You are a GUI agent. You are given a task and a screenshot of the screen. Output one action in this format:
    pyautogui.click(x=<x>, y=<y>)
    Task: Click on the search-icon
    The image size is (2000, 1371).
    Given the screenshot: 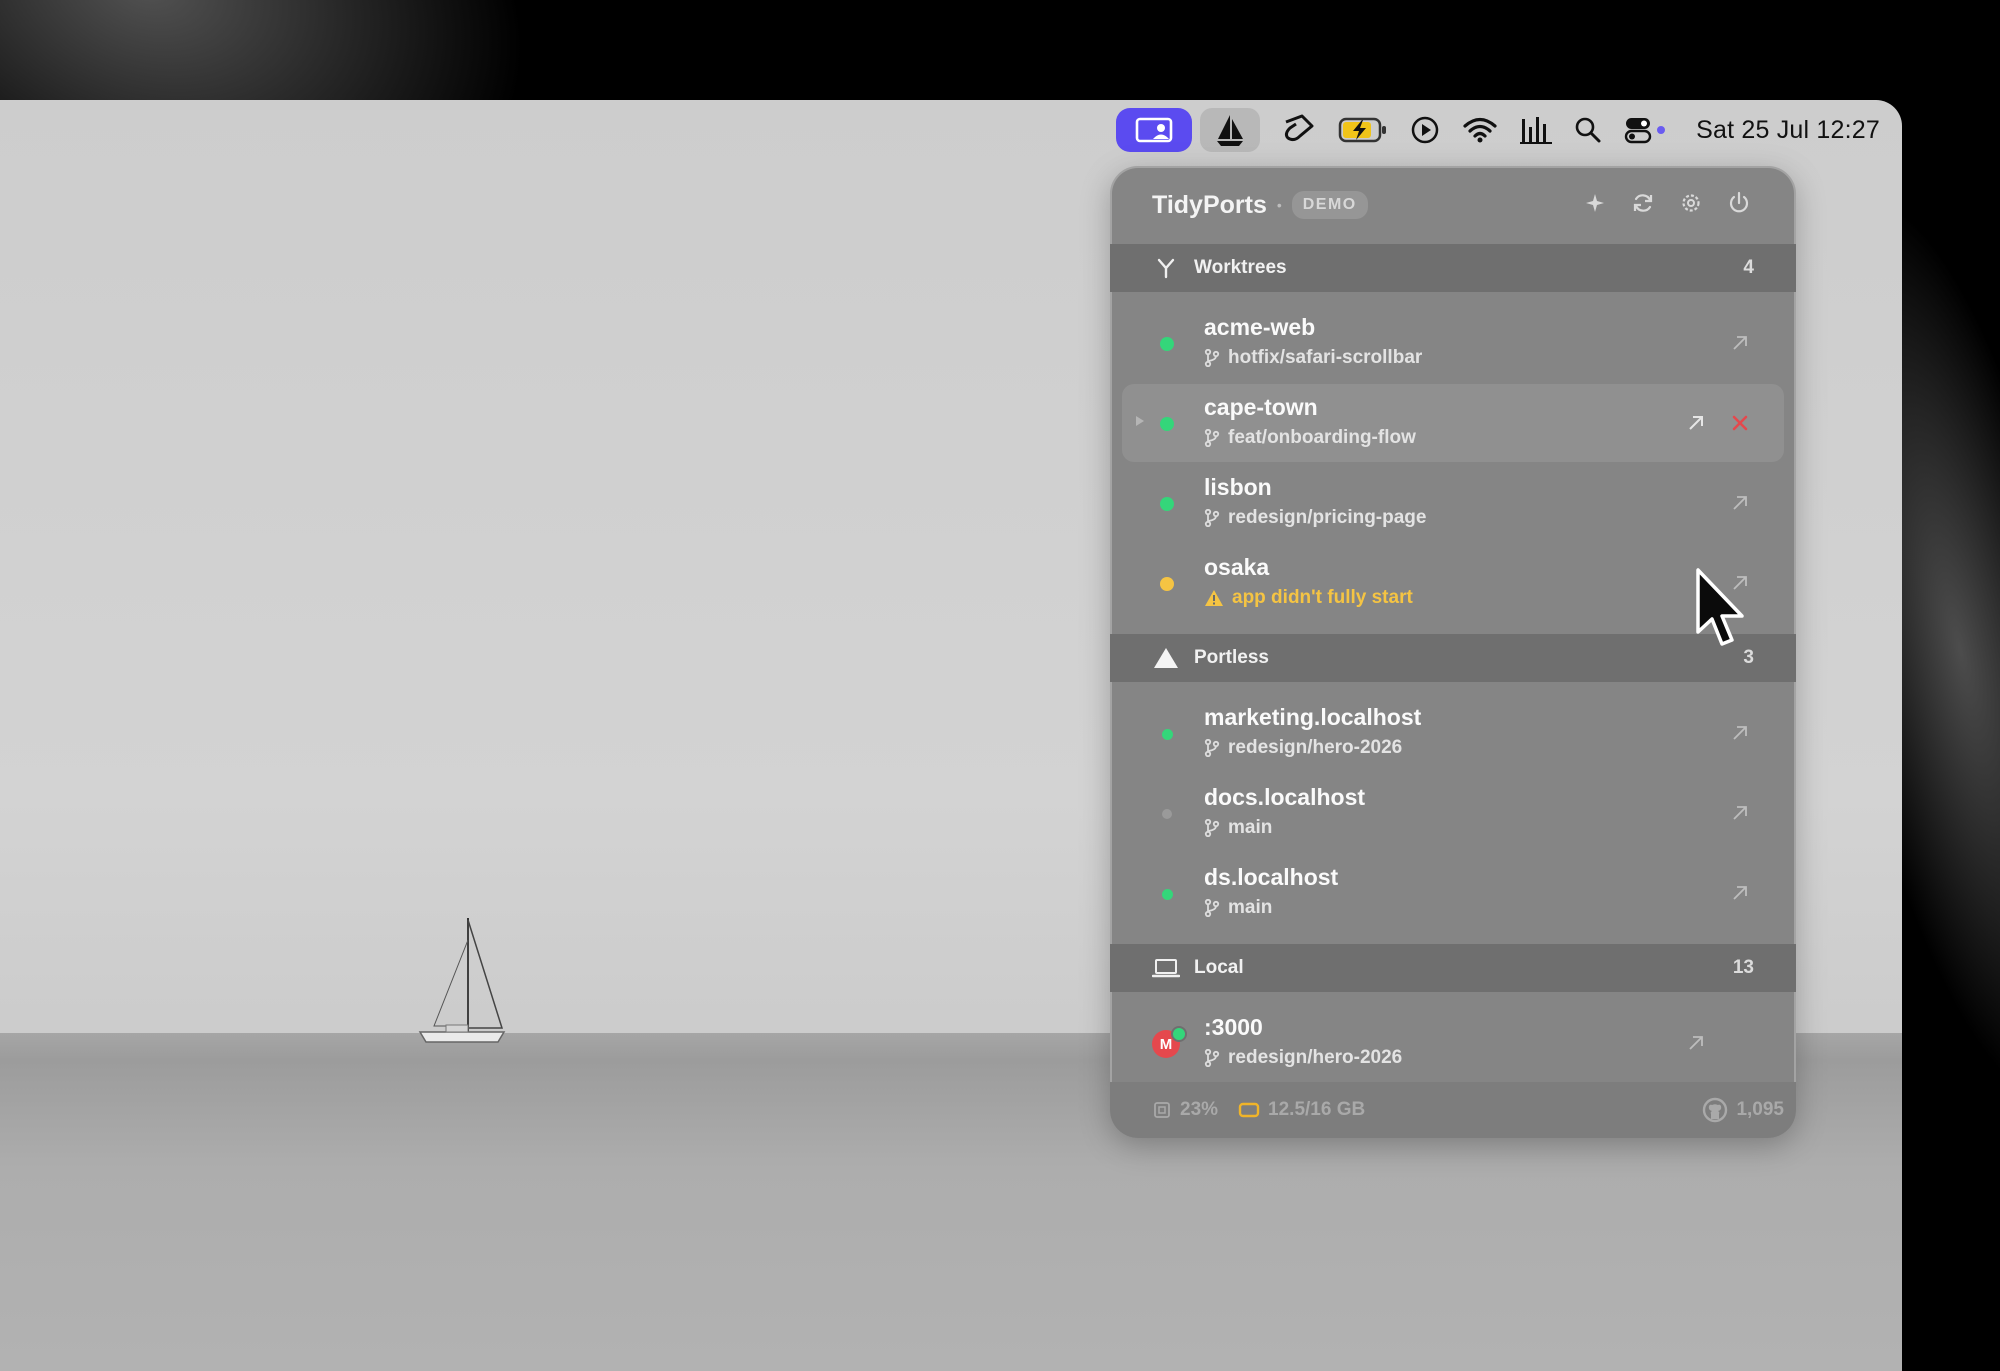 What is the action you would take?
    pyautogui.click(x=1588, y=130)
    